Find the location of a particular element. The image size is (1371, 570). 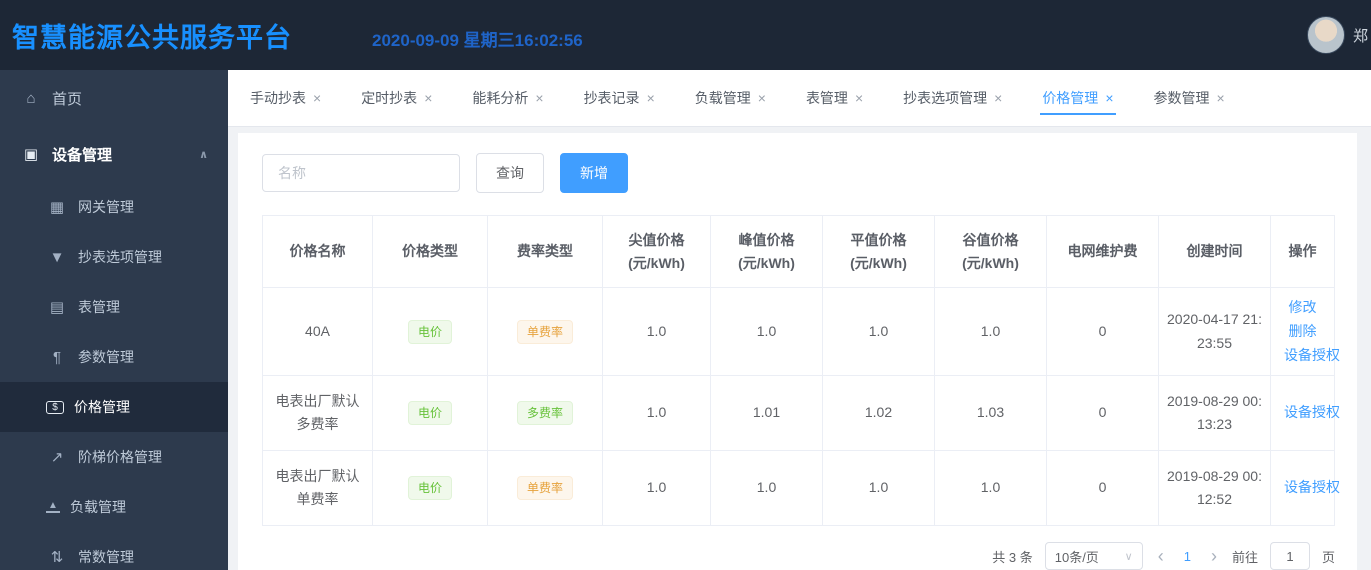

sidebar-item-price-management: $ 价格管理 is located at coordinates (114, 407).